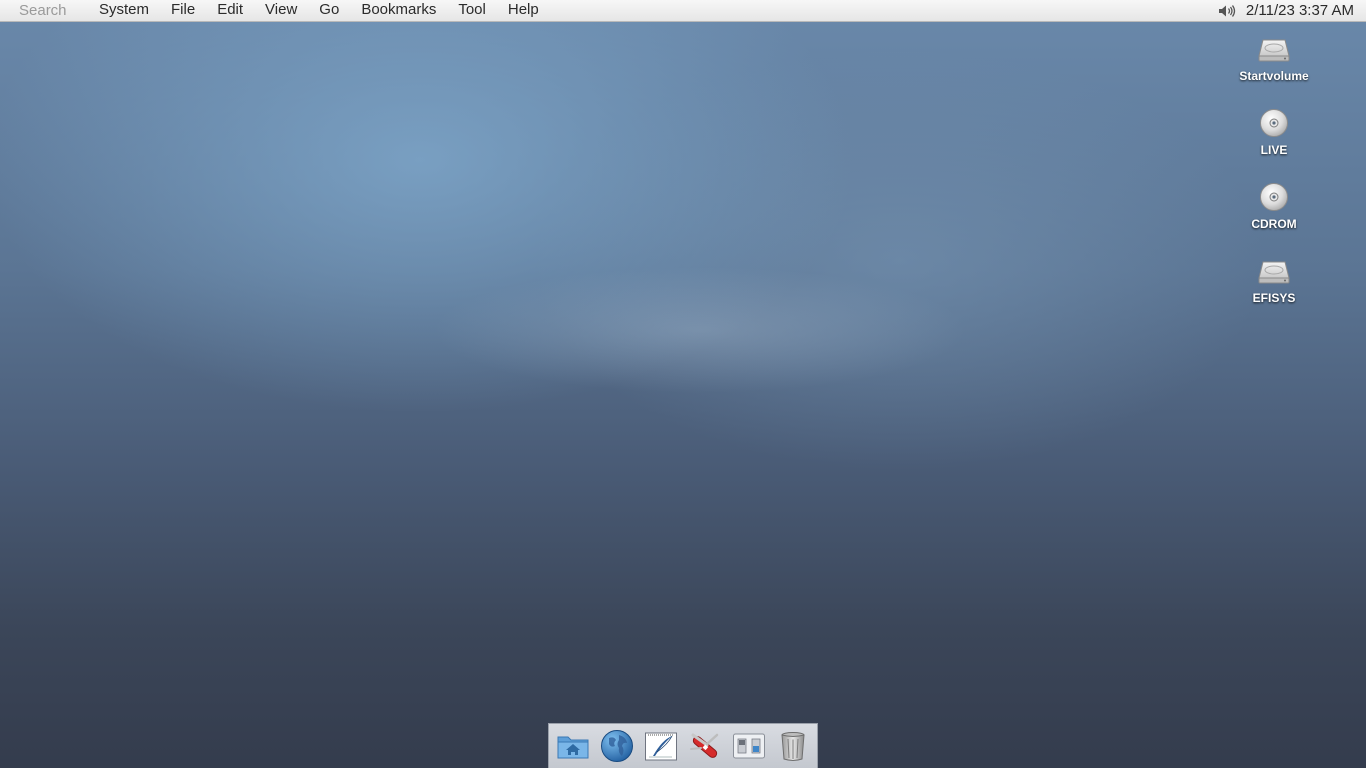 This screenshot has height=768, width=1366. Describe the element at coordinates (329, 10) in the screenshot. I see `menu-go: Go` at that location.